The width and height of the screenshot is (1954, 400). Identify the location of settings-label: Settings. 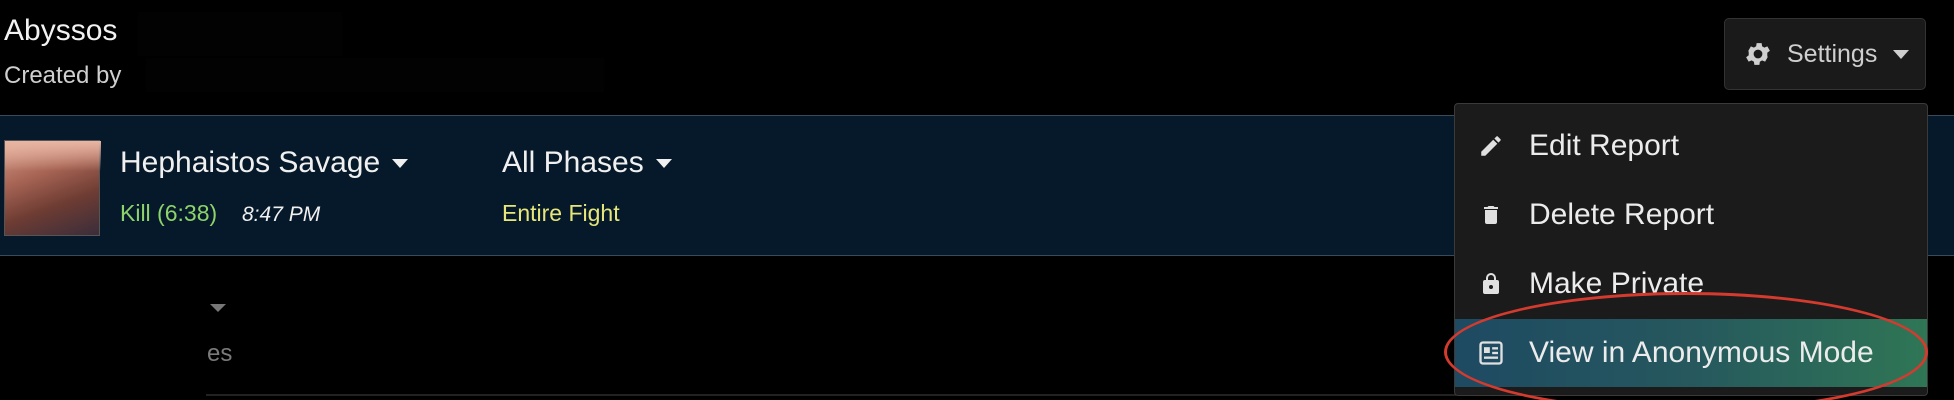
(1832, 53).